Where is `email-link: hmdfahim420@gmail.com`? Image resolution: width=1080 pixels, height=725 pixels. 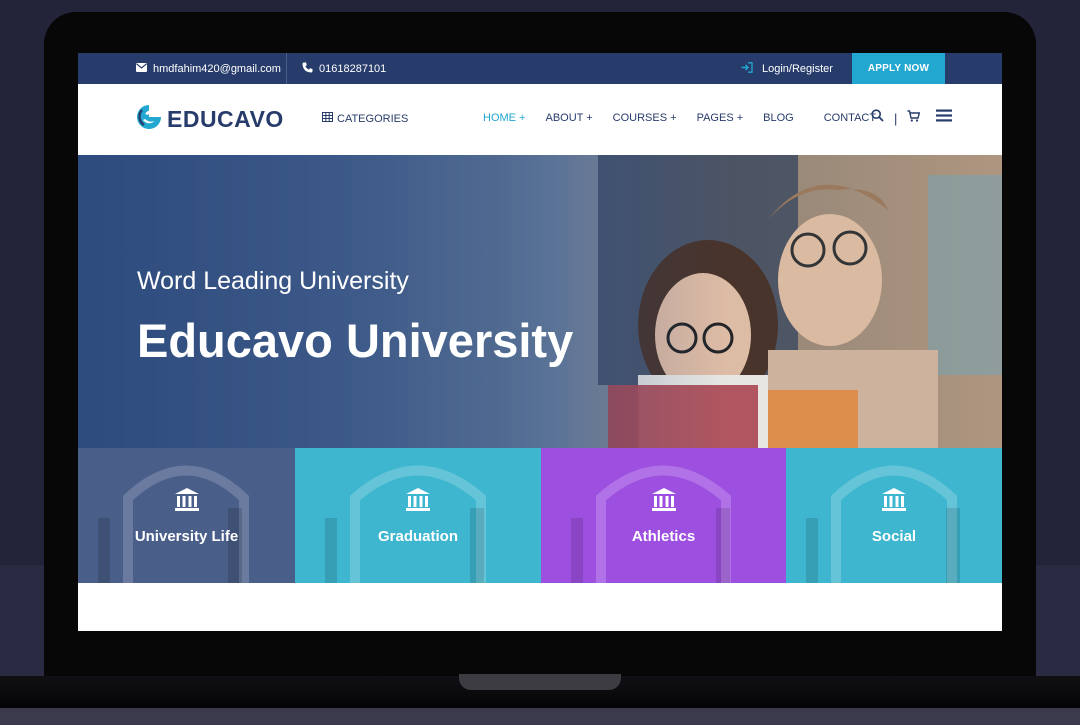 email-link: hmdfahim420@gmail.com is located at coordinates (208, 68).